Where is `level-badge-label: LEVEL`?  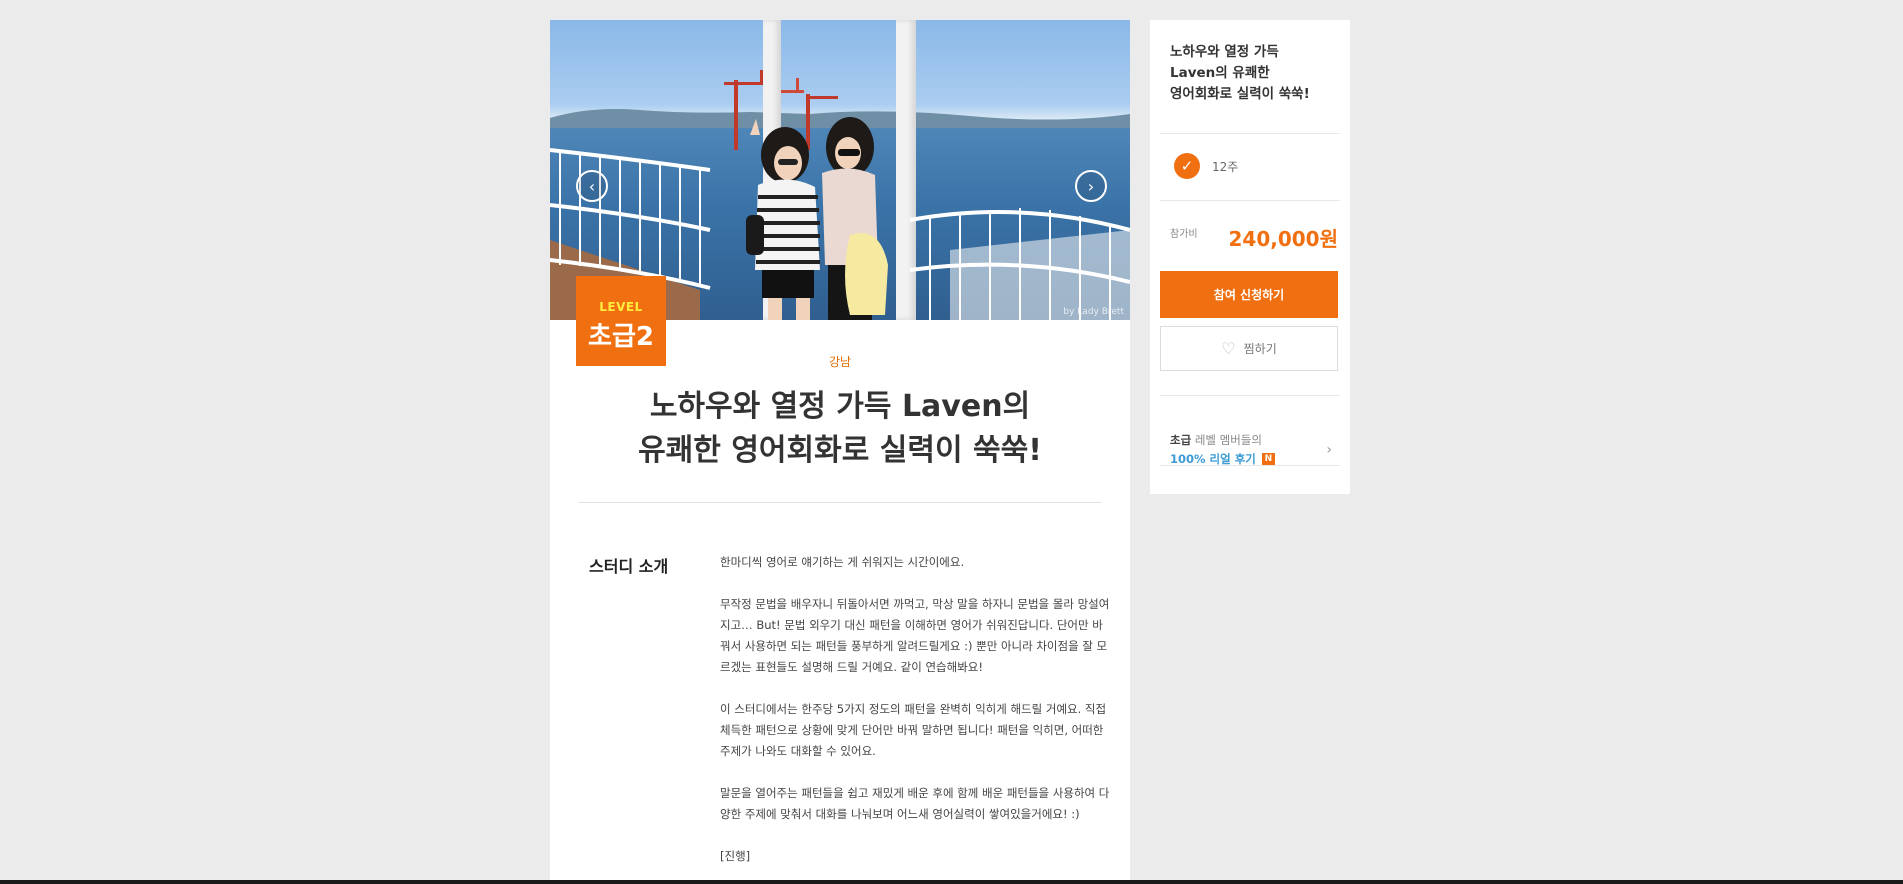 level-badge-label: LEVEL is located at coordinates (621, 307).